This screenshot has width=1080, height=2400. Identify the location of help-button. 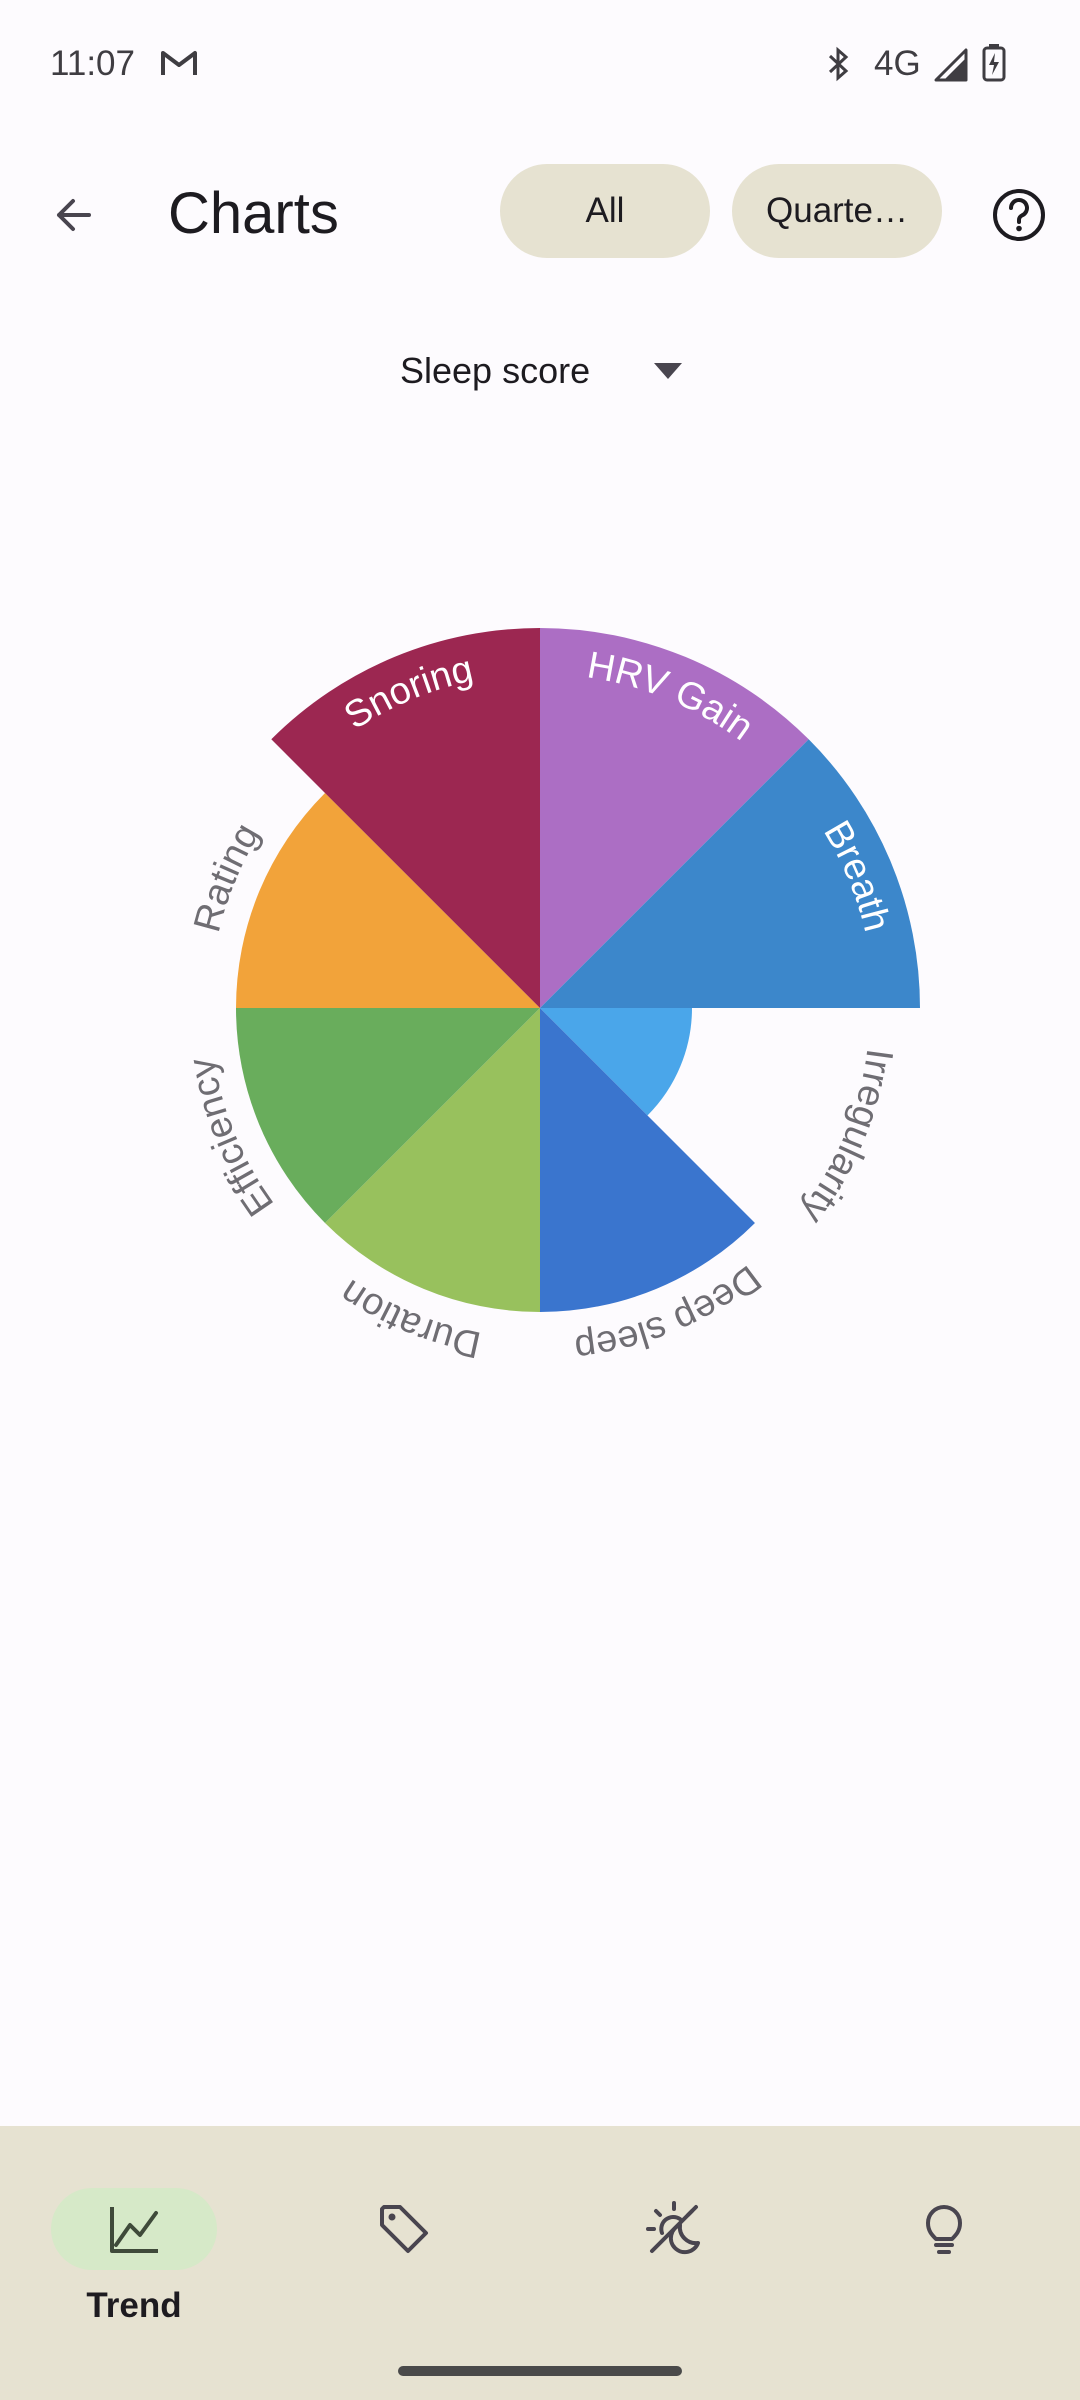
(1019, 215).